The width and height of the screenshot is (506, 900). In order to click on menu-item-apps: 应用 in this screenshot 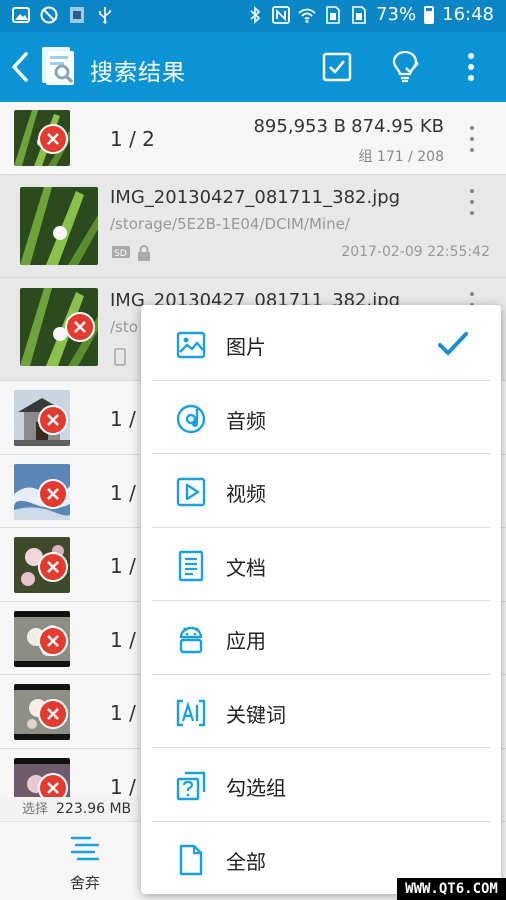, I will do `click(321, 638)`.